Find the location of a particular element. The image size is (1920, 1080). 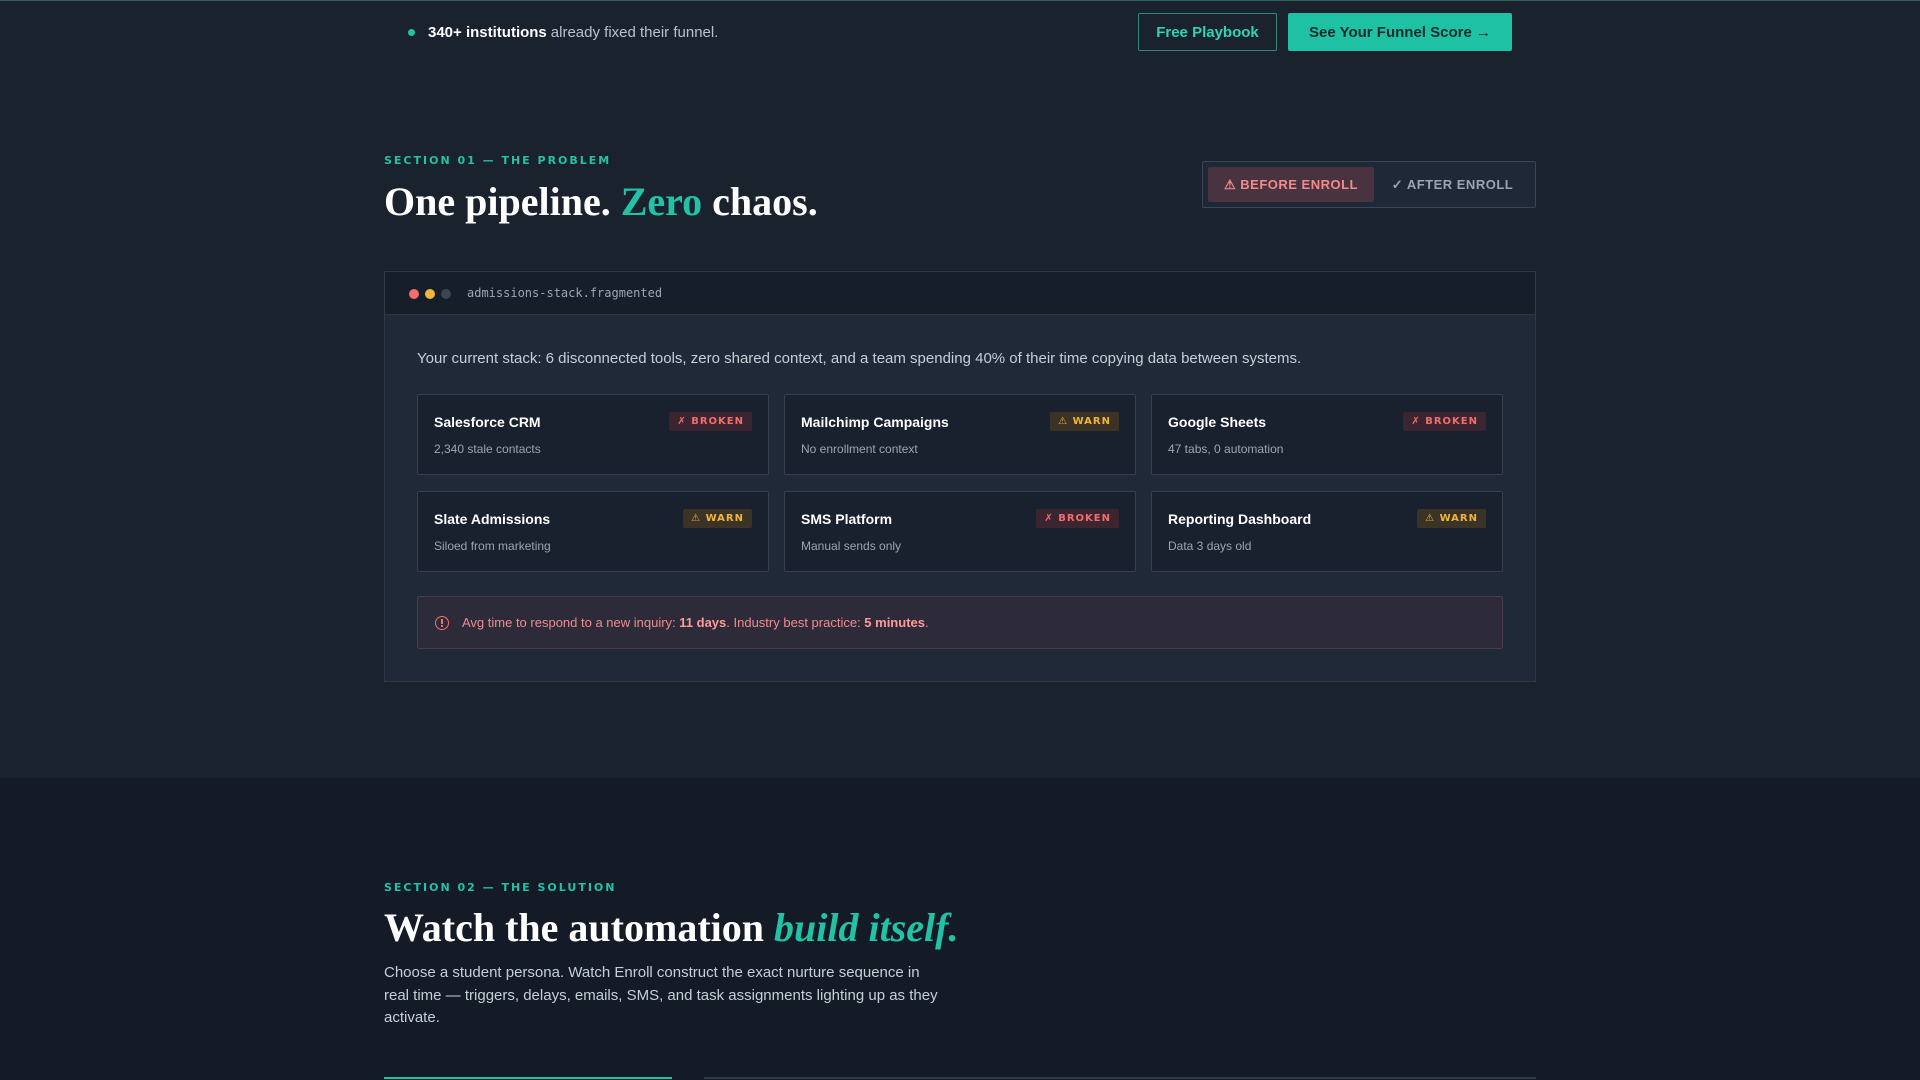

alert-circle-icon is located at coordinates (442, 622).